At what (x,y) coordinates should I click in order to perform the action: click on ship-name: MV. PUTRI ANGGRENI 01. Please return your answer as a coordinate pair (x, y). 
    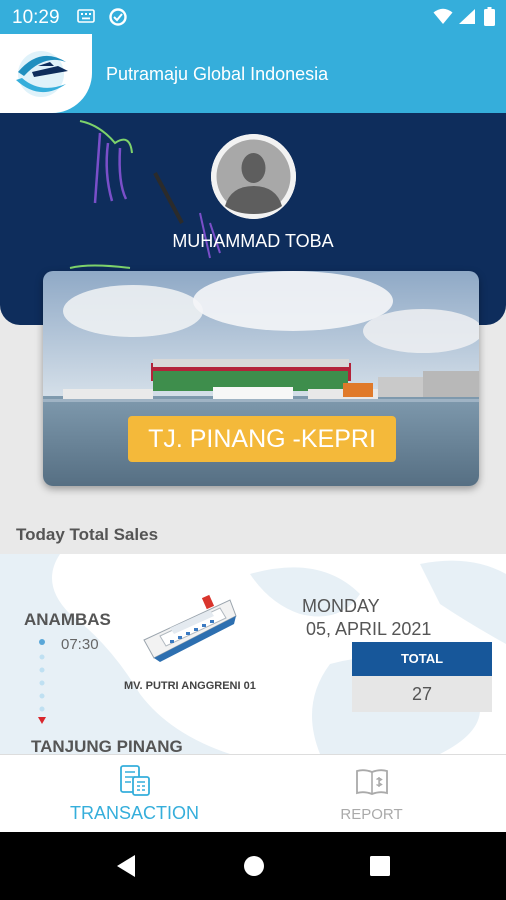
    Looking at the image, I should click on (190, 686).